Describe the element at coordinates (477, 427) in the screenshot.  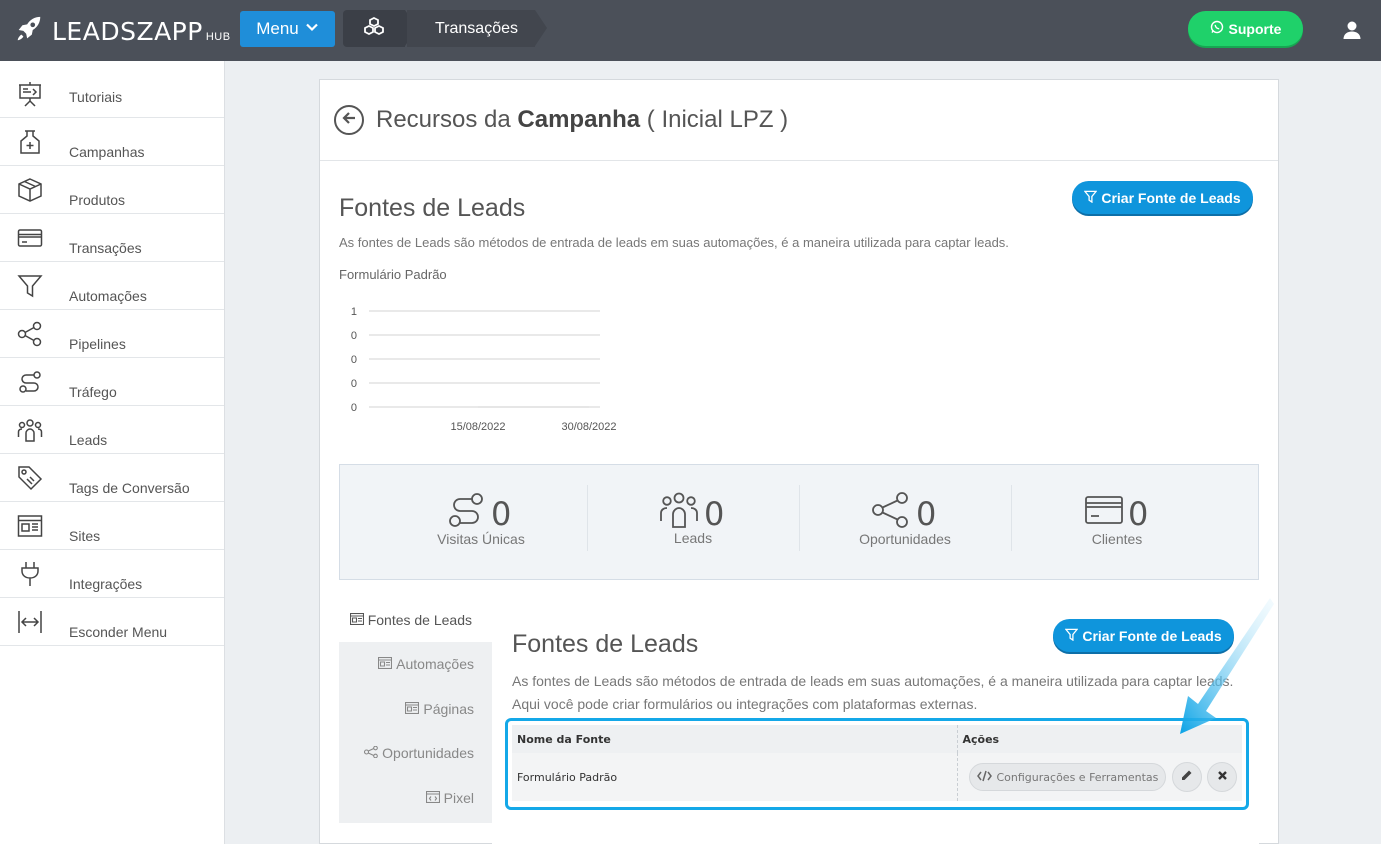
I see `chart-x-tick-label: 15/08/2022` at that location.